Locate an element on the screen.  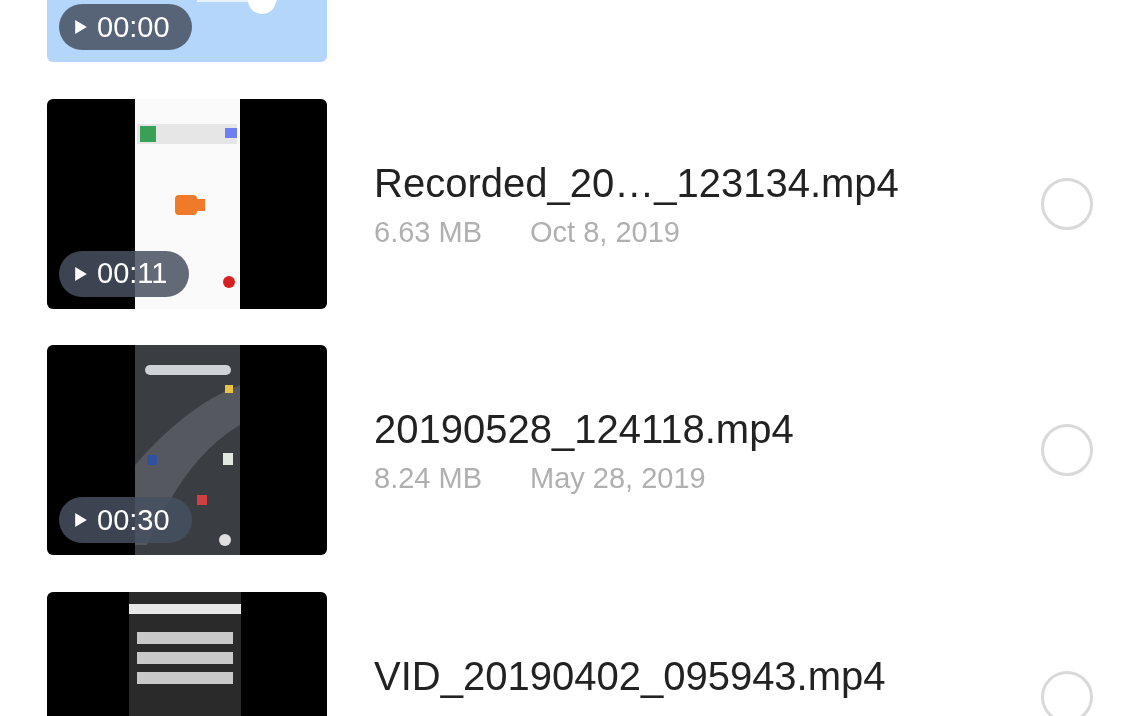
file-date: Oct 8, 2019 is located at coordinates (605, 232).